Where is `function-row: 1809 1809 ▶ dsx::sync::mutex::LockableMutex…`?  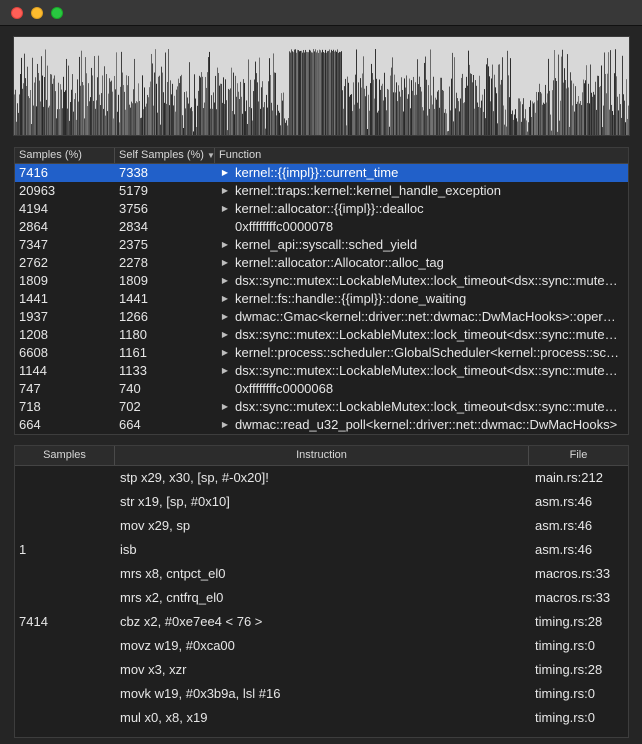 function-row: 1809 1809 ▶ dsx::sync::mutex::LockableMutex… is located at coordinates (321, 281).